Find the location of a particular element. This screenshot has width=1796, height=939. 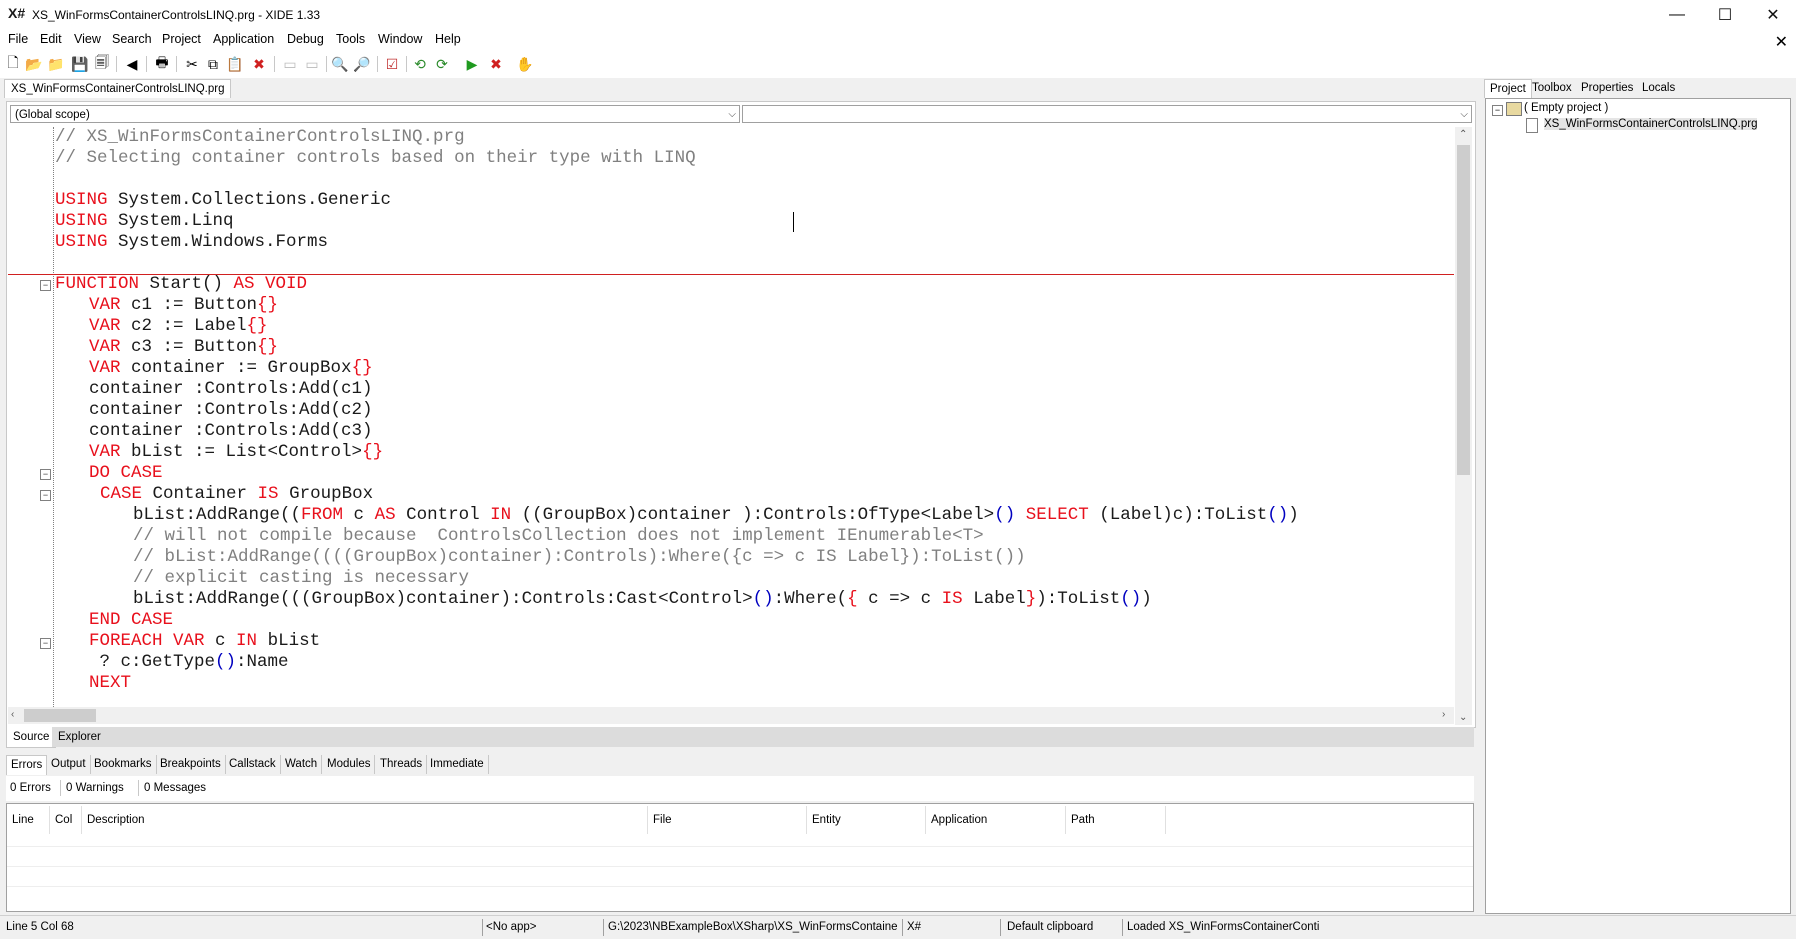

scope-combo: (Global scope) ⌵ is located at coordinates (375, 114).